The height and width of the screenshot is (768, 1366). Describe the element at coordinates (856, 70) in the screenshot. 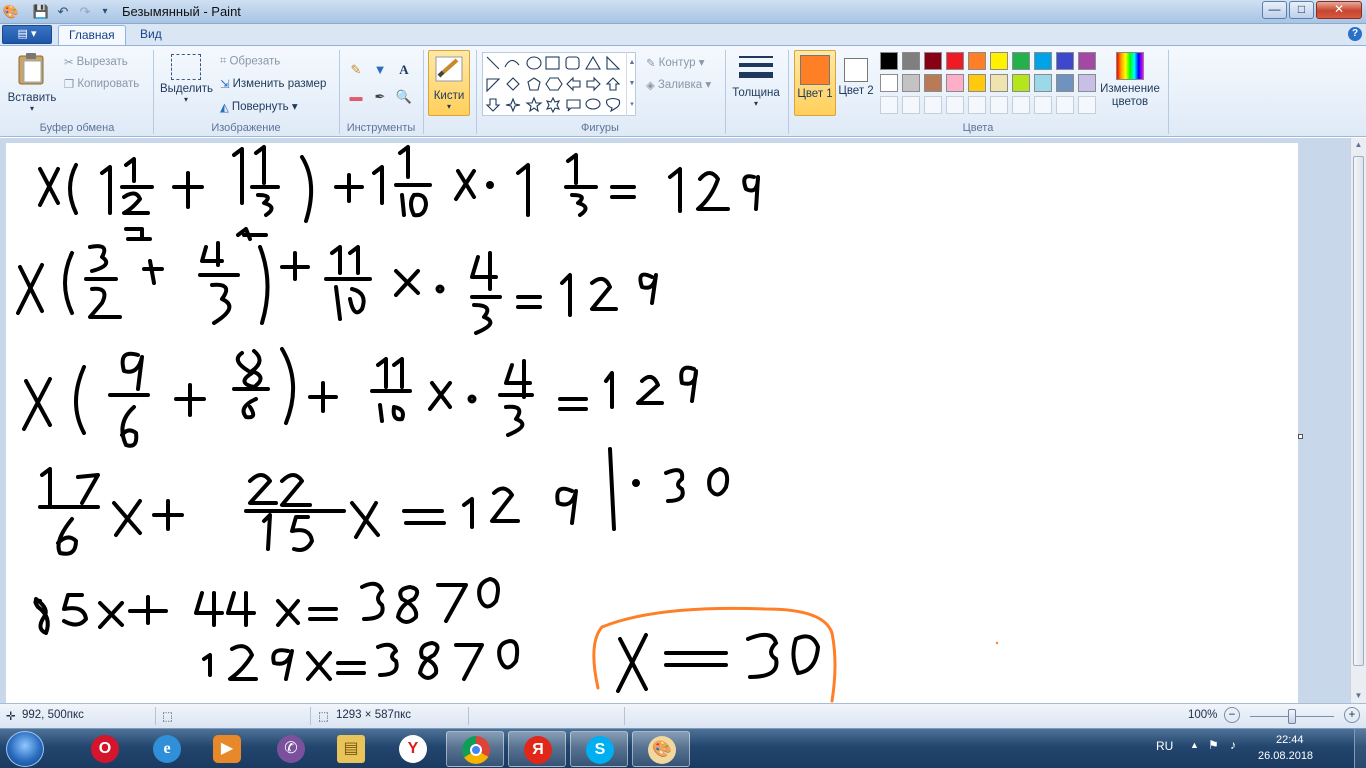

I see `color2-swatch` at that location.